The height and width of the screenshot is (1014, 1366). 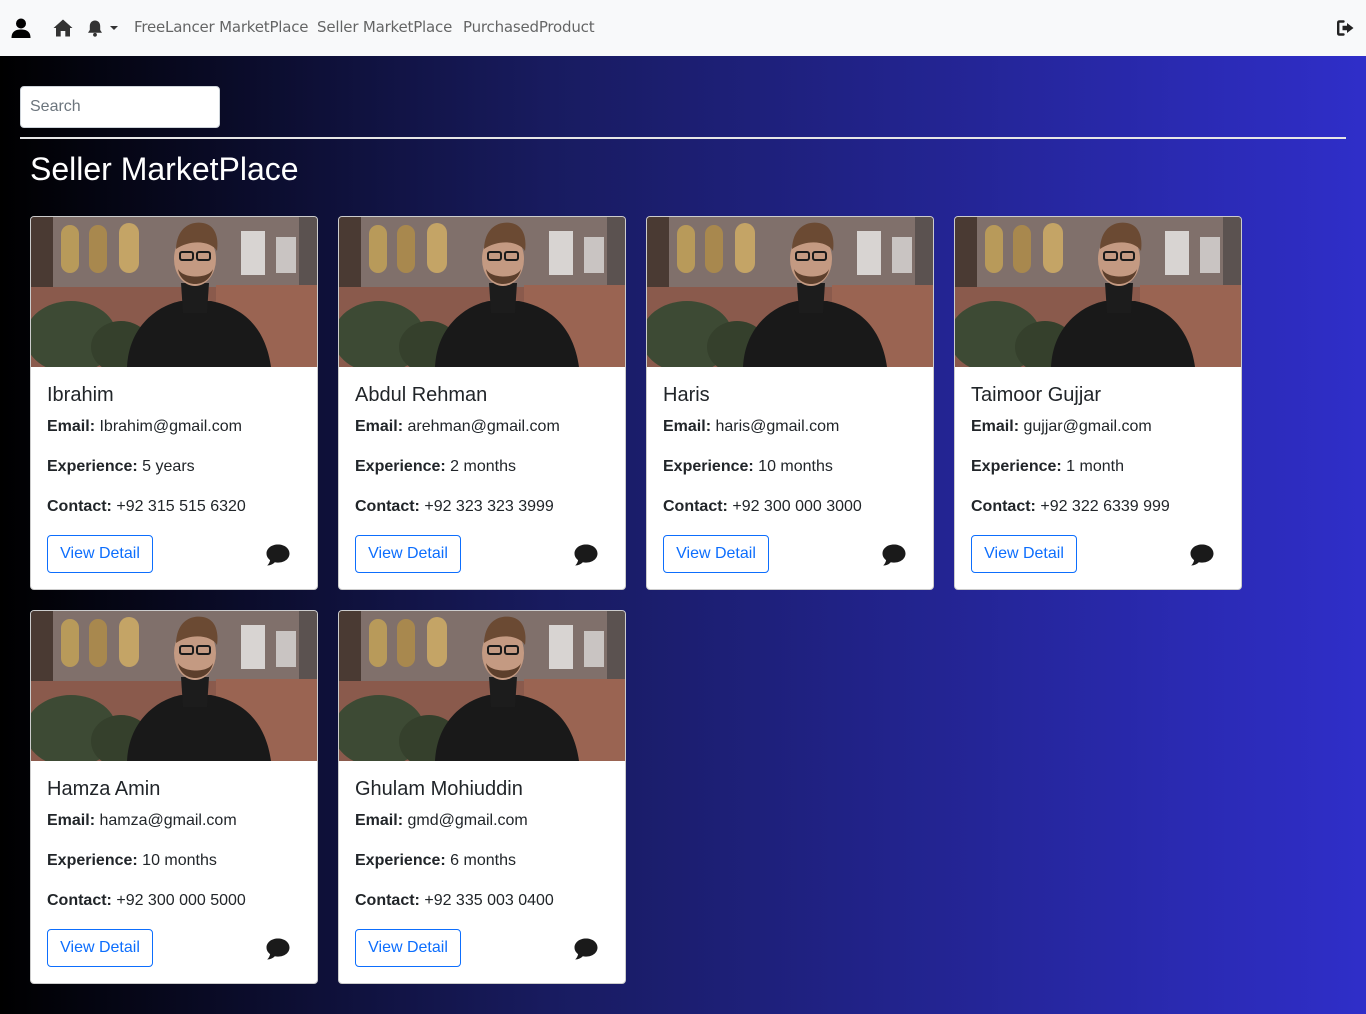 I want to click on seller-name: Haris, so click(x=686, y=395).